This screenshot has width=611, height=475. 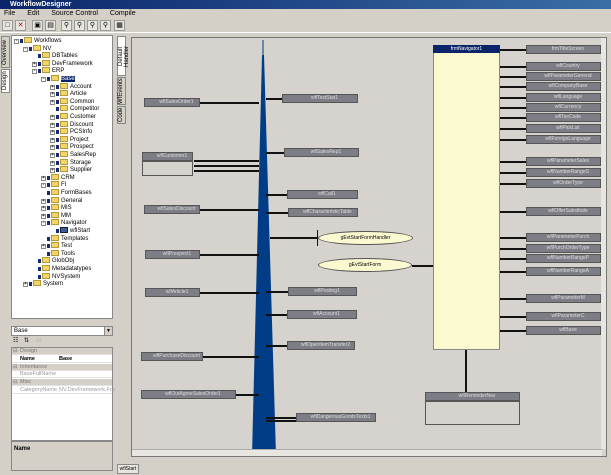 I want to click on workflow-node: frmTitleScreen, so click(x=563, y=49).